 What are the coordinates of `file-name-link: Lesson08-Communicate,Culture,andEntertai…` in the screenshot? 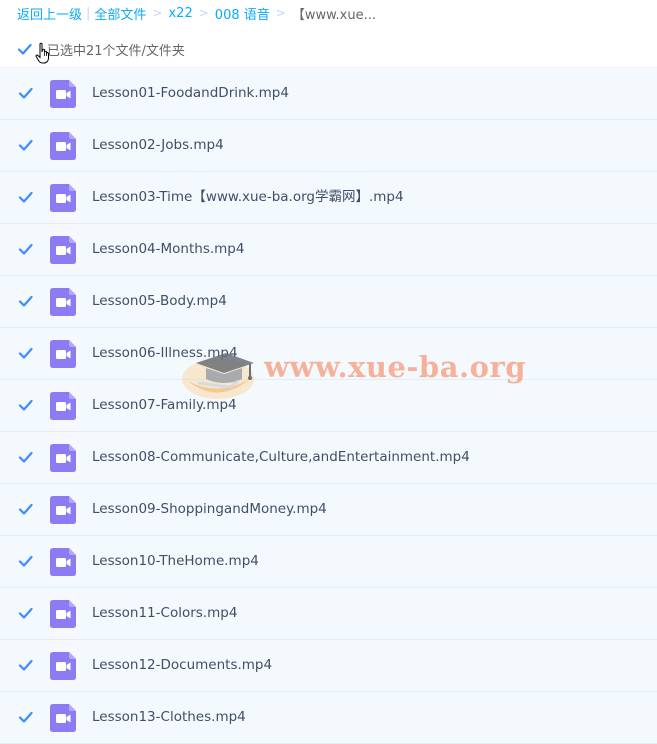 It's located at (281, 457).